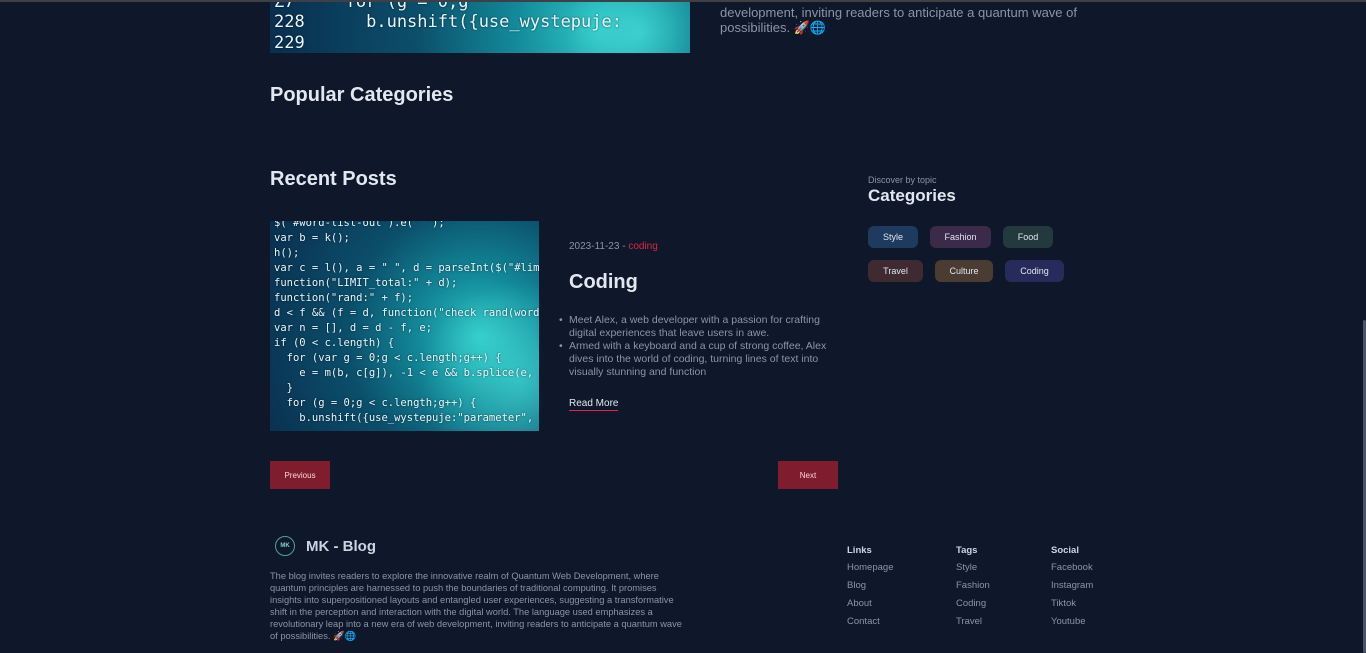 This screenshot has width=1366, height=653. What do you see at coordinates (895, 271) in the screenshot?
I see `category-chip-travel: Travel` at bounding box center [895, 271].